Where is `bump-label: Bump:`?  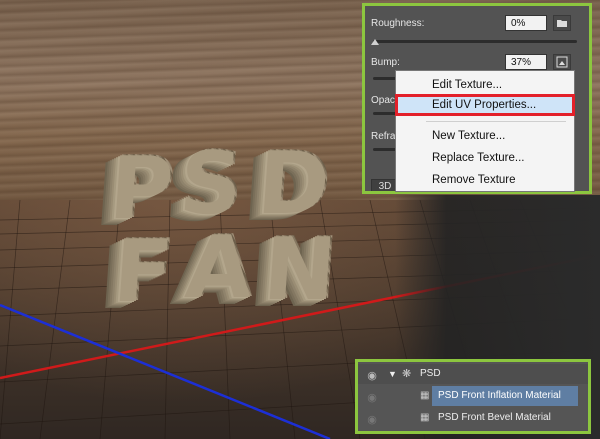 bump-label: Bump: is located at coordinates (385, 62).